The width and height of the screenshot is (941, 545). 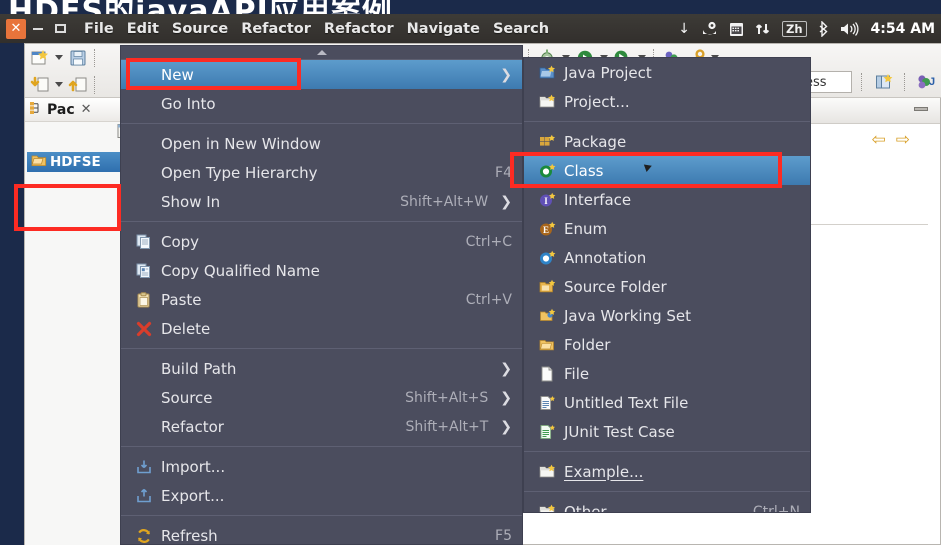 What do you see at coordinates (86, 109) in the screenshot?
I see `close-icon: ✕` at bounding box center [86, 109].